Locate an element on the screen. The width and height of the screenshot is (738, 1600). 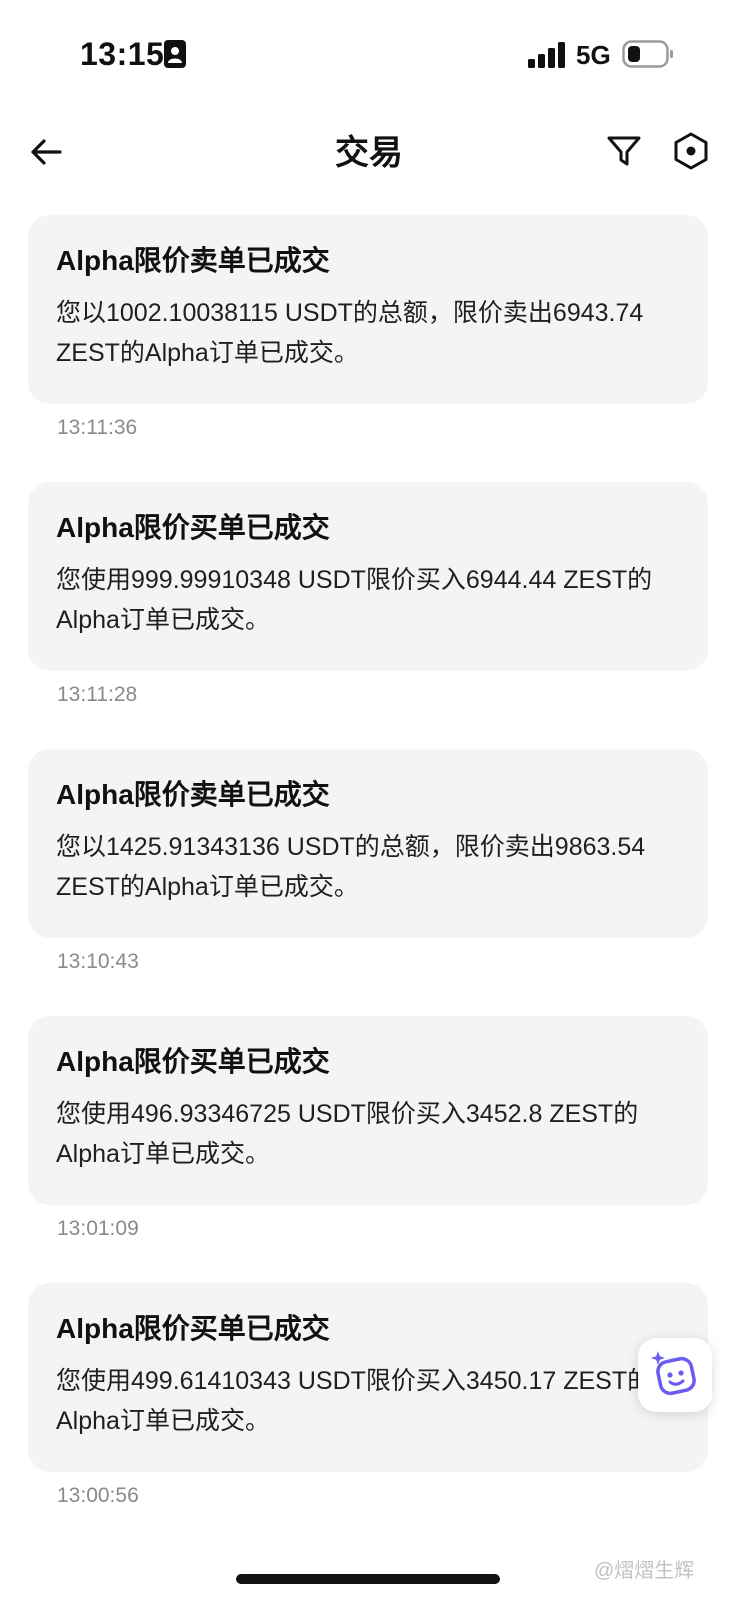
contact-card-icon is located at coordinates (175, 54).